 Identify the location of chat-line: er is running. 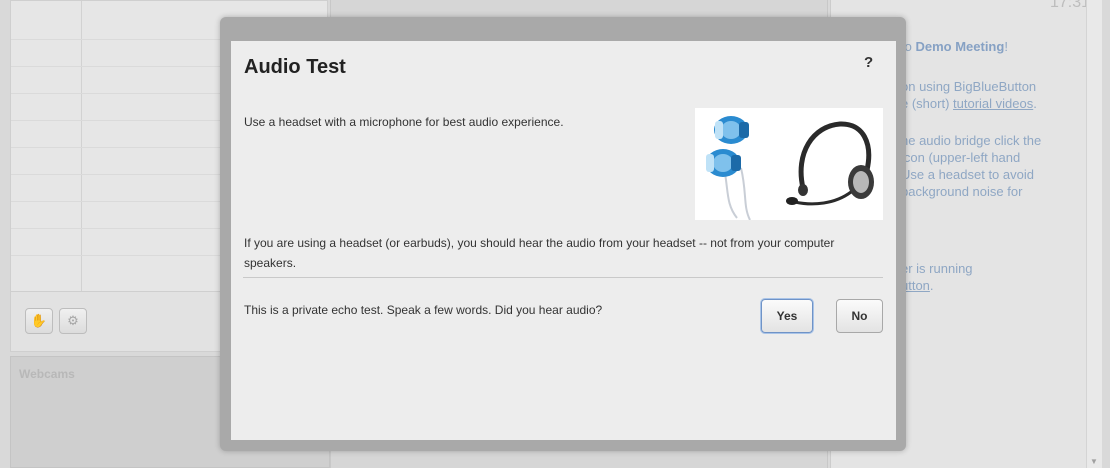
(937, 268).